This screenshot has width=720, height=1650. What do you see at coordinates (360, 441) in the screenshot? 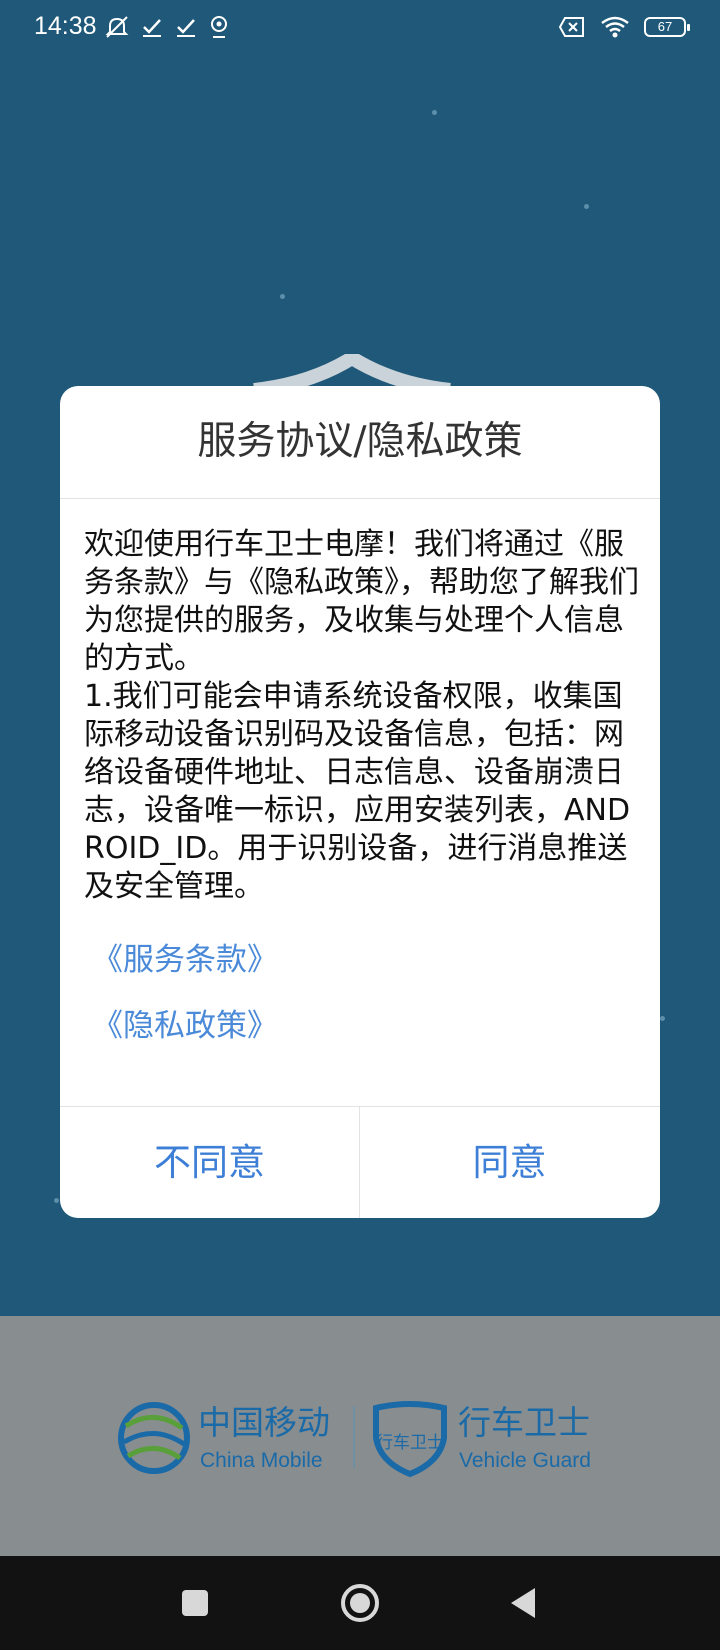
I see `dialog-title: 服务协议/隐私政策` at bounding box center [360, 441].